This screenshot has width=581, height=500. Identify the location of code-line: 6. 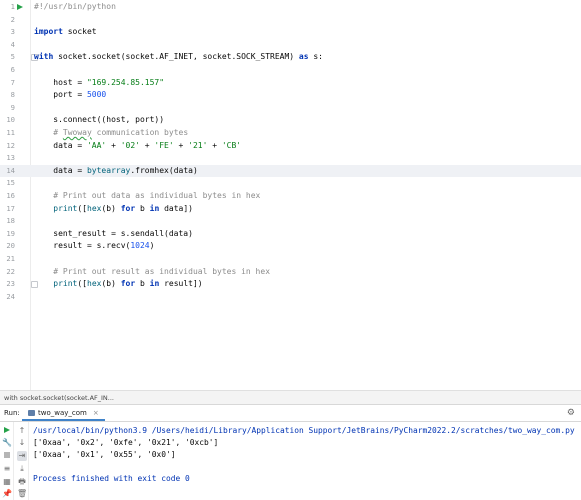
(290, 70).